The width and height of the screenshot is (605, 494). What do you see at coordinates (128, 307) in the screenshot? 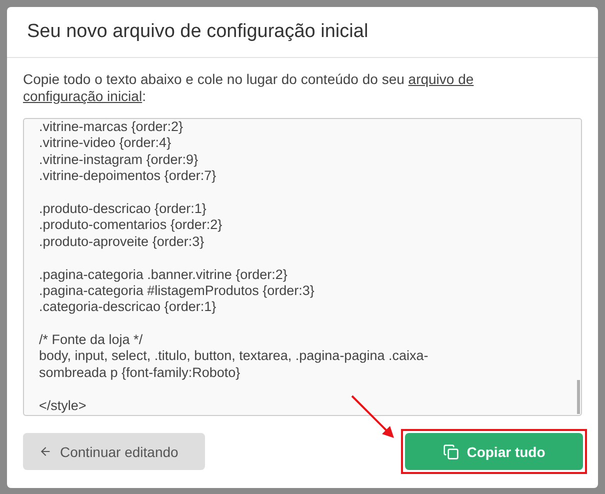
I see `code-line: .categoria-descricao {order:1}` at bounding box center [128, 307].